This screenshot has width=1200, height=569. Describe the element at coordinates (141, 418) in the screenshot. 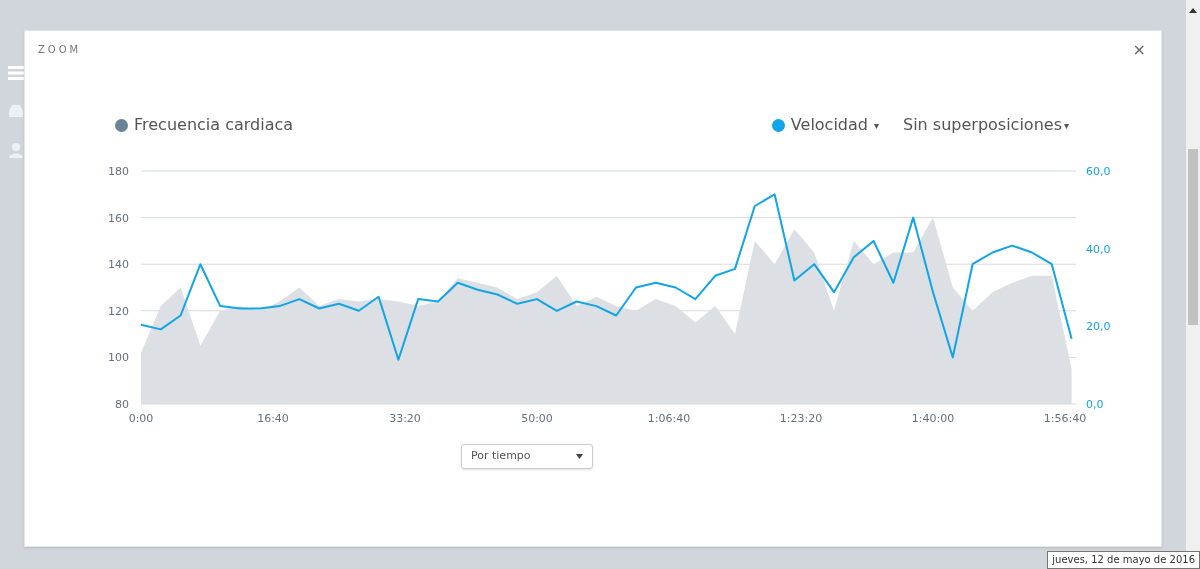

I see `x-axis-label: 0:00` at that location.